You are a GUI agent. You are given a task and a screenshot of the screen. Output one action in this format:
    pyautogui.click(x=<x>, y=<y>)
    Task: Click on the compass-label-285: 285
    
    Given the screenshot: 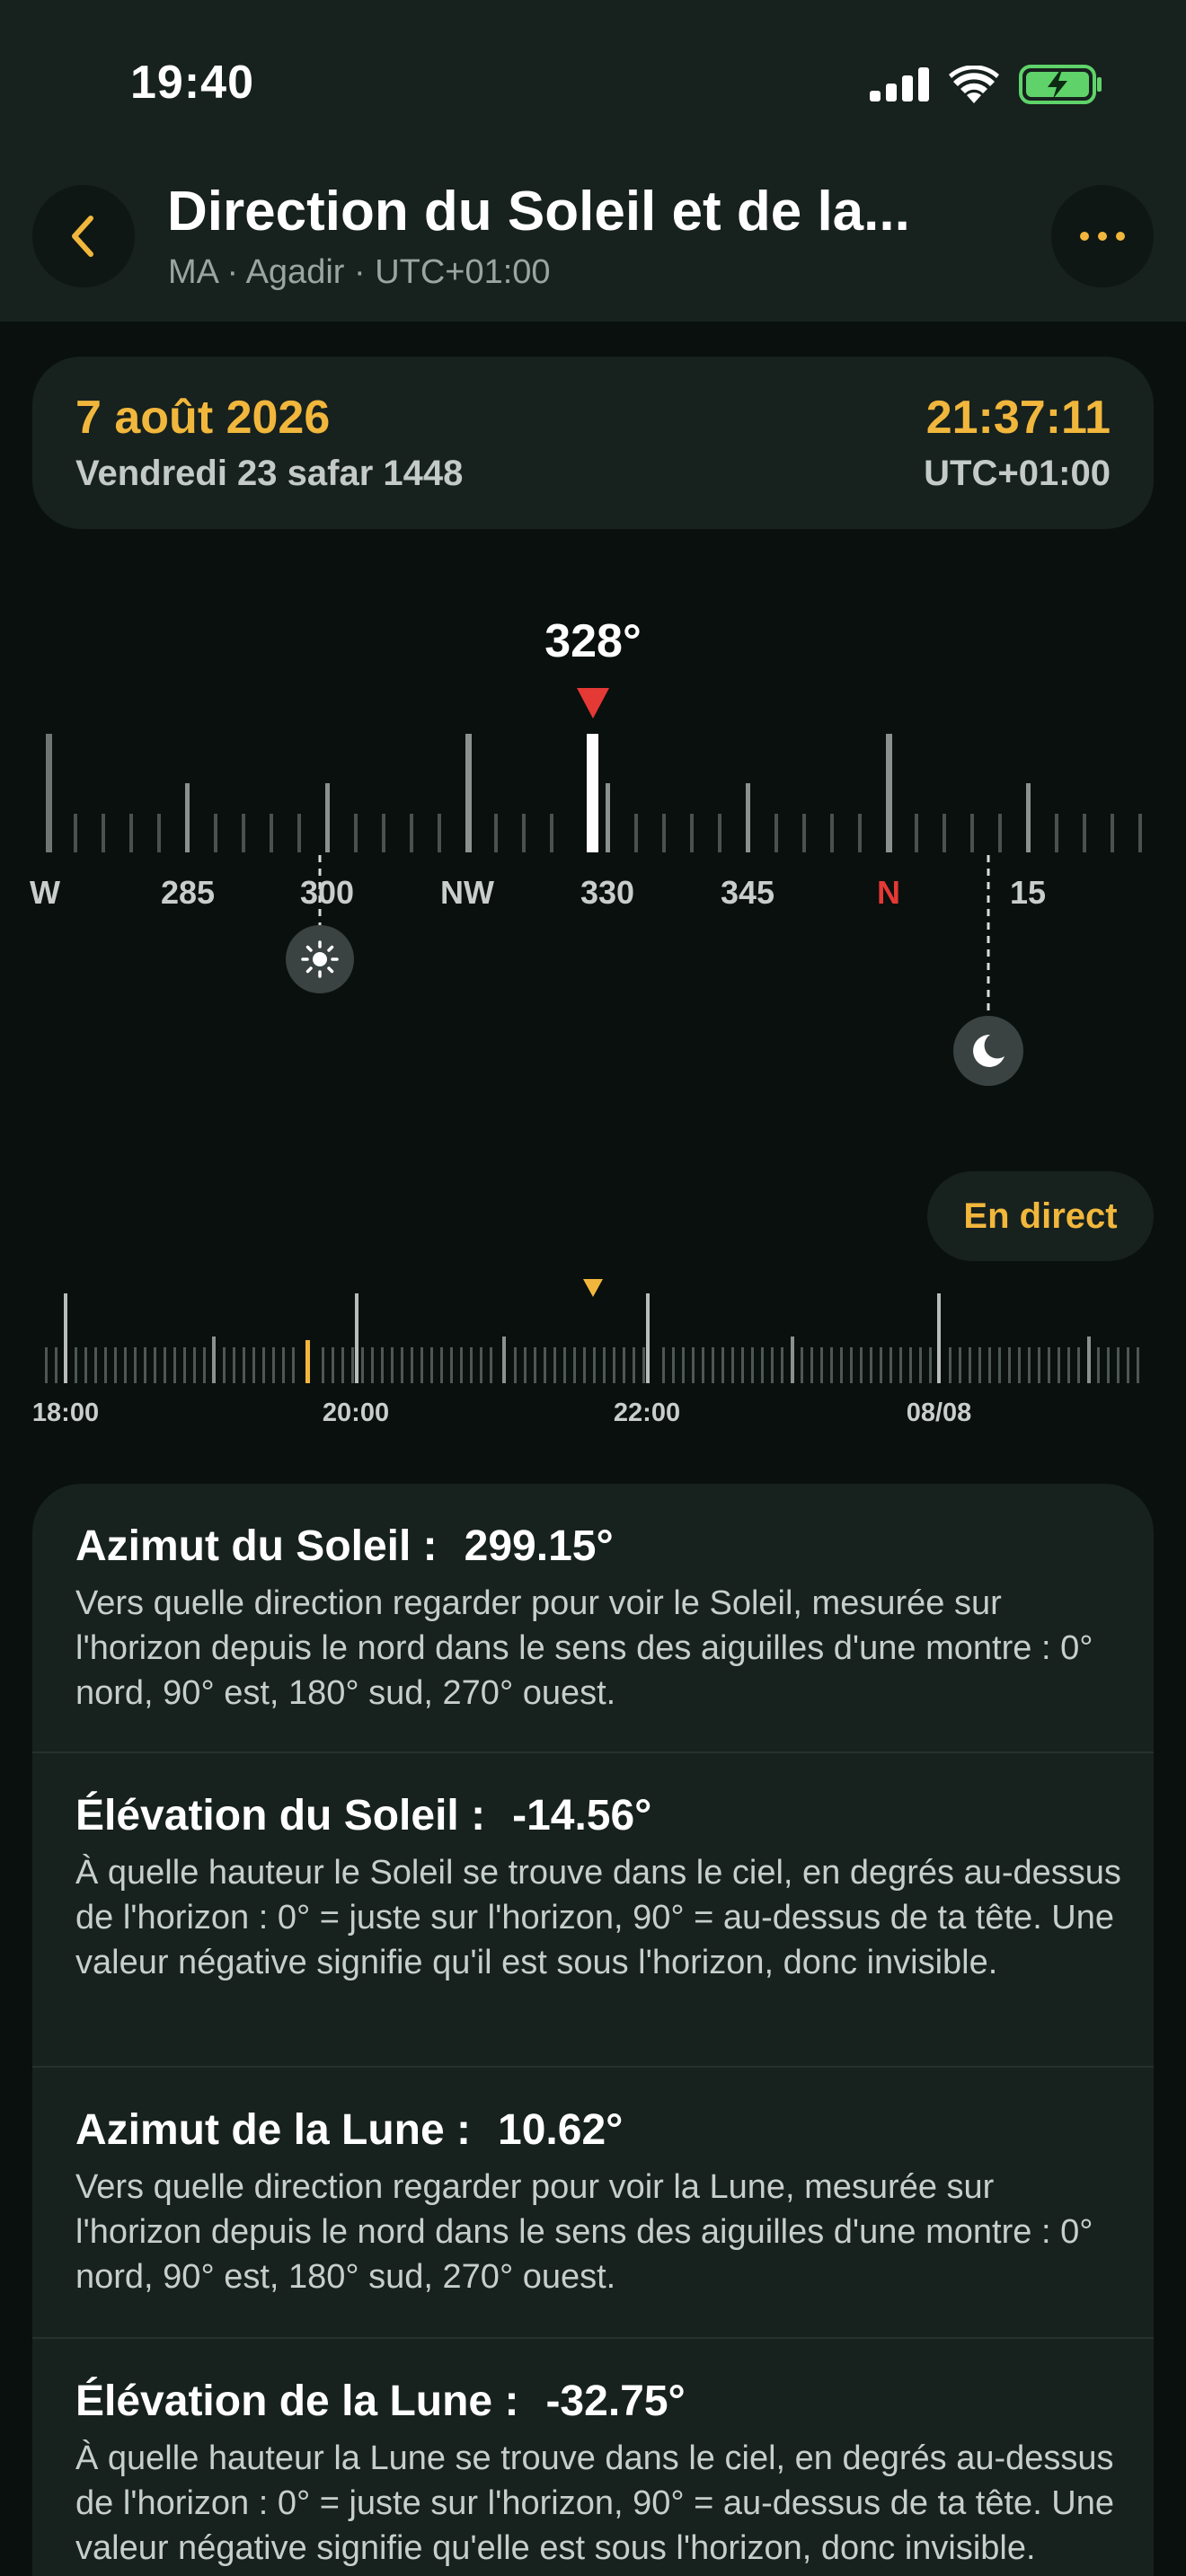 What is the action you would take?
    pyautogui.click(x=188, y=892)
    